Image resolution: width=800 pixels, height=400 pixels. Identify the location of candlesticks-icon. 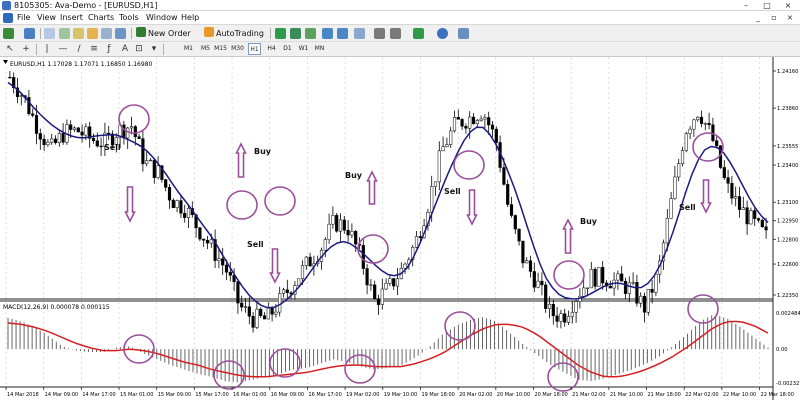
(295, 33).